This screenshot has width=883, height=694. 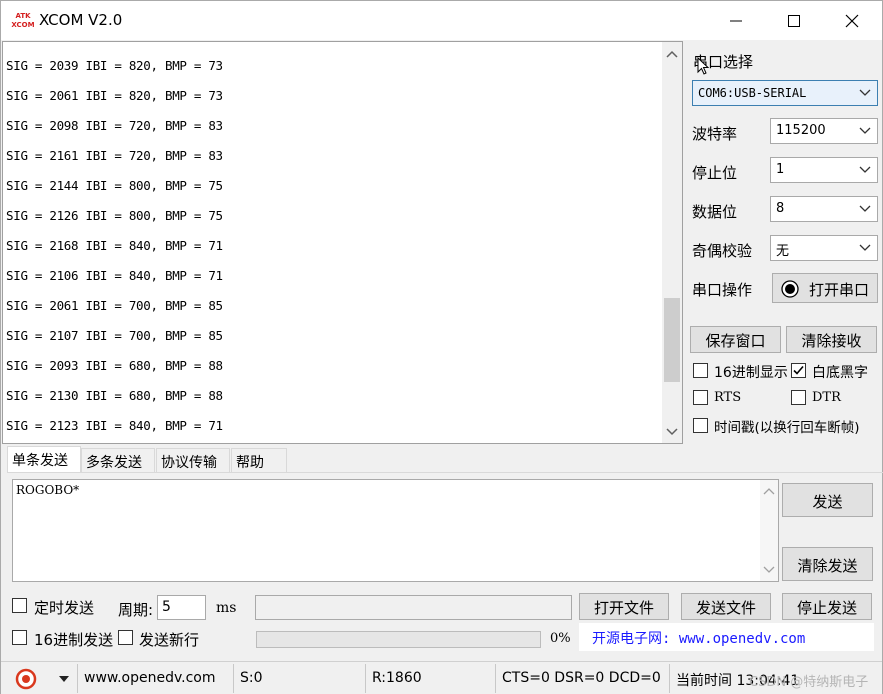 What do you see at coordinates (154, 678) in the screenshot?
I see `status-url: www.openedv.com` at bounding box center [154, 678].